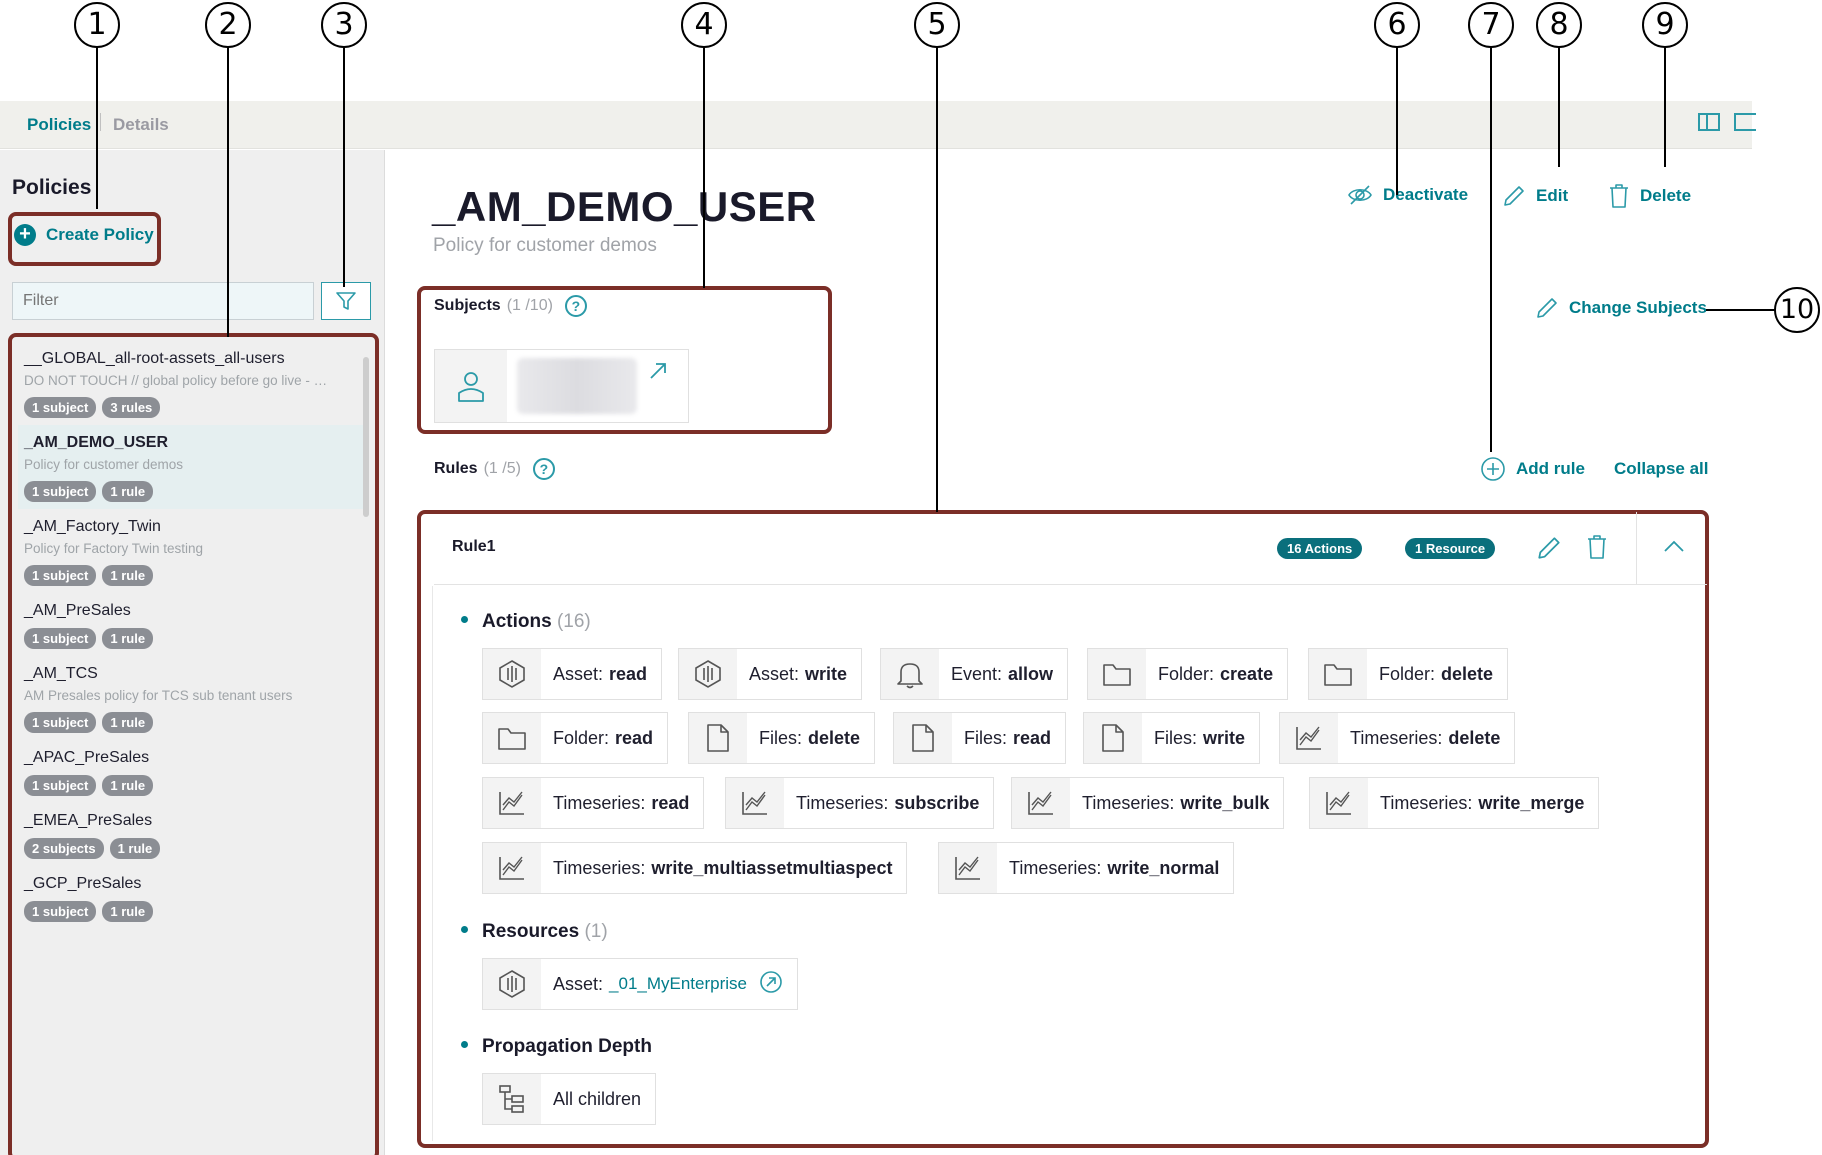 The width and height of the screenshot is (1822, 1155). What do you see at coordinates (193, 624) in the screenshot?
I see `policy-item: _AM_PreSales 1 subject 1 rule` at bounding box center [193, 624].